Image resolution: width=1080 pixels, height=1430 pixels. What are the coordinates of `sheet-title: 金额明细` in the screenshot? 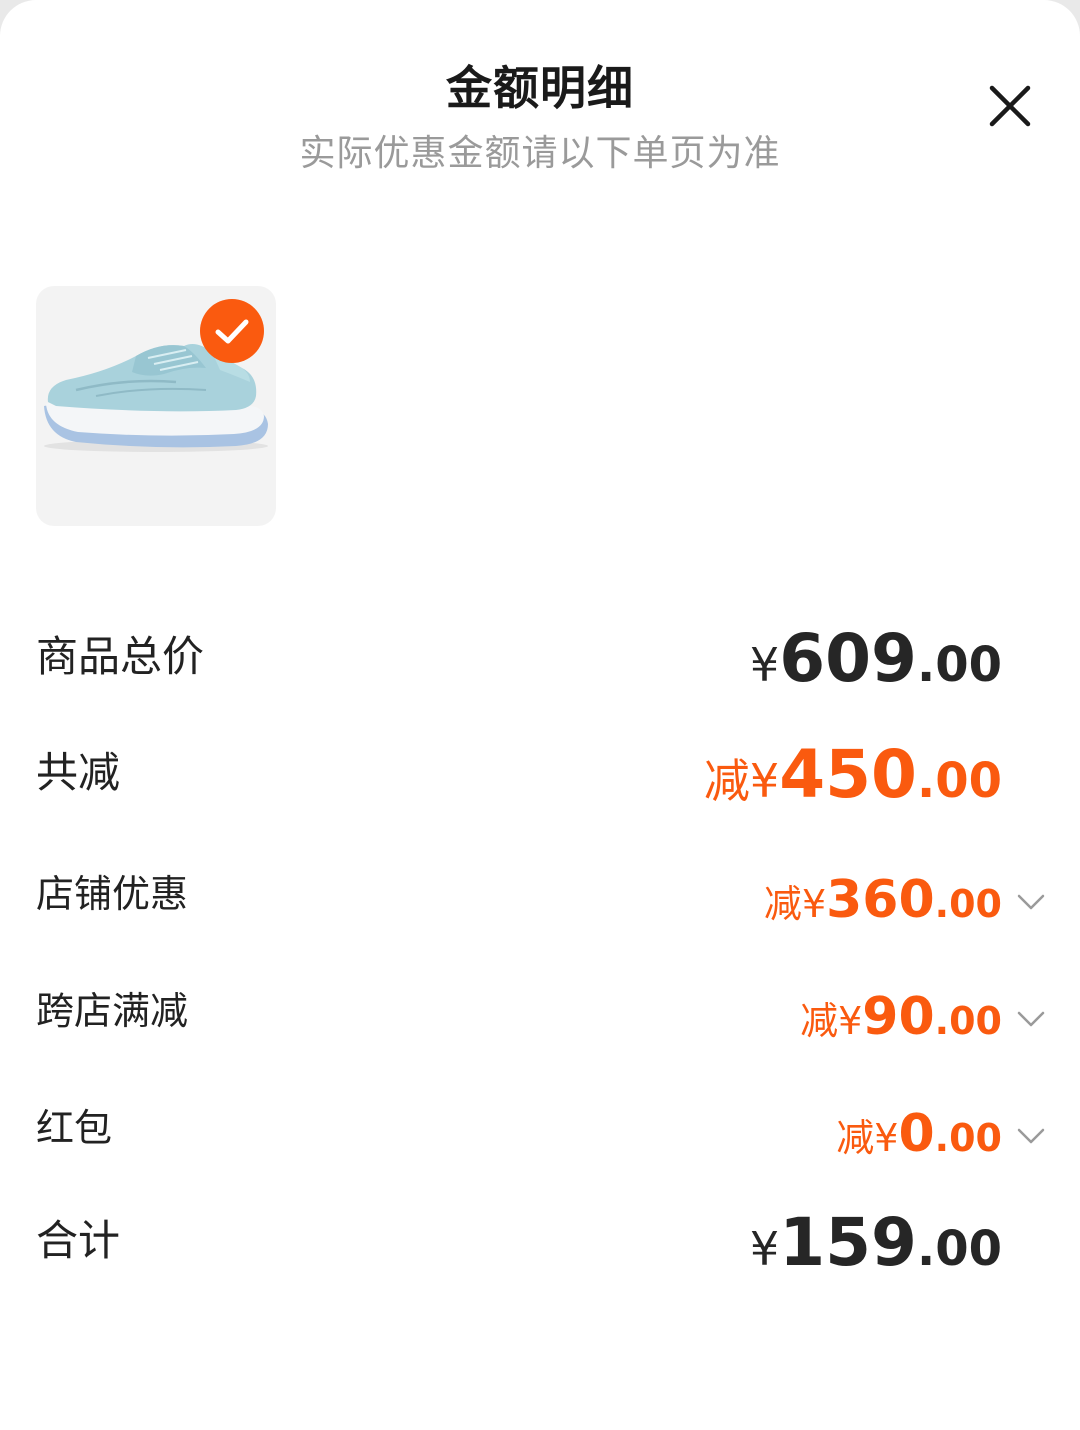 It's located at (540, 88).